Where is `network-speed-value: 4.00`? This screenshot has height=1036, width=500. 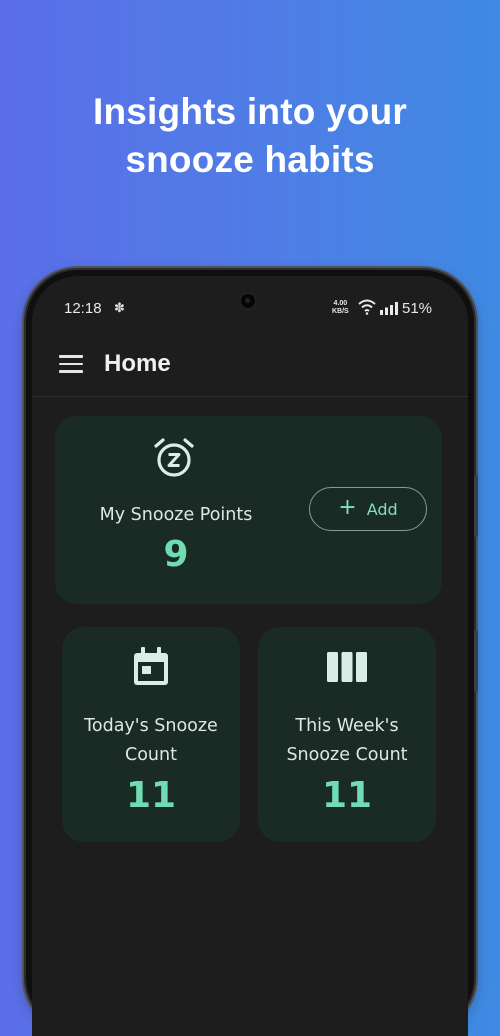 network-speed-value: 4.00 is located at coordinates (340, 303).